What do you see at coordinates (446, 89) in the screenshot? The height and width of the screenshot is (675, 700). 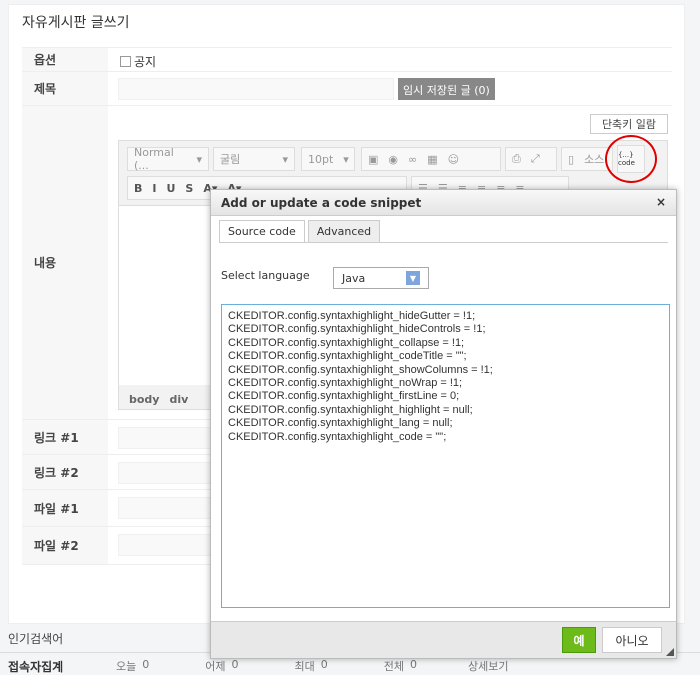 I see `temp-saved-button: 임시 저장된 글 (0)` at bounding box center [446, 89].